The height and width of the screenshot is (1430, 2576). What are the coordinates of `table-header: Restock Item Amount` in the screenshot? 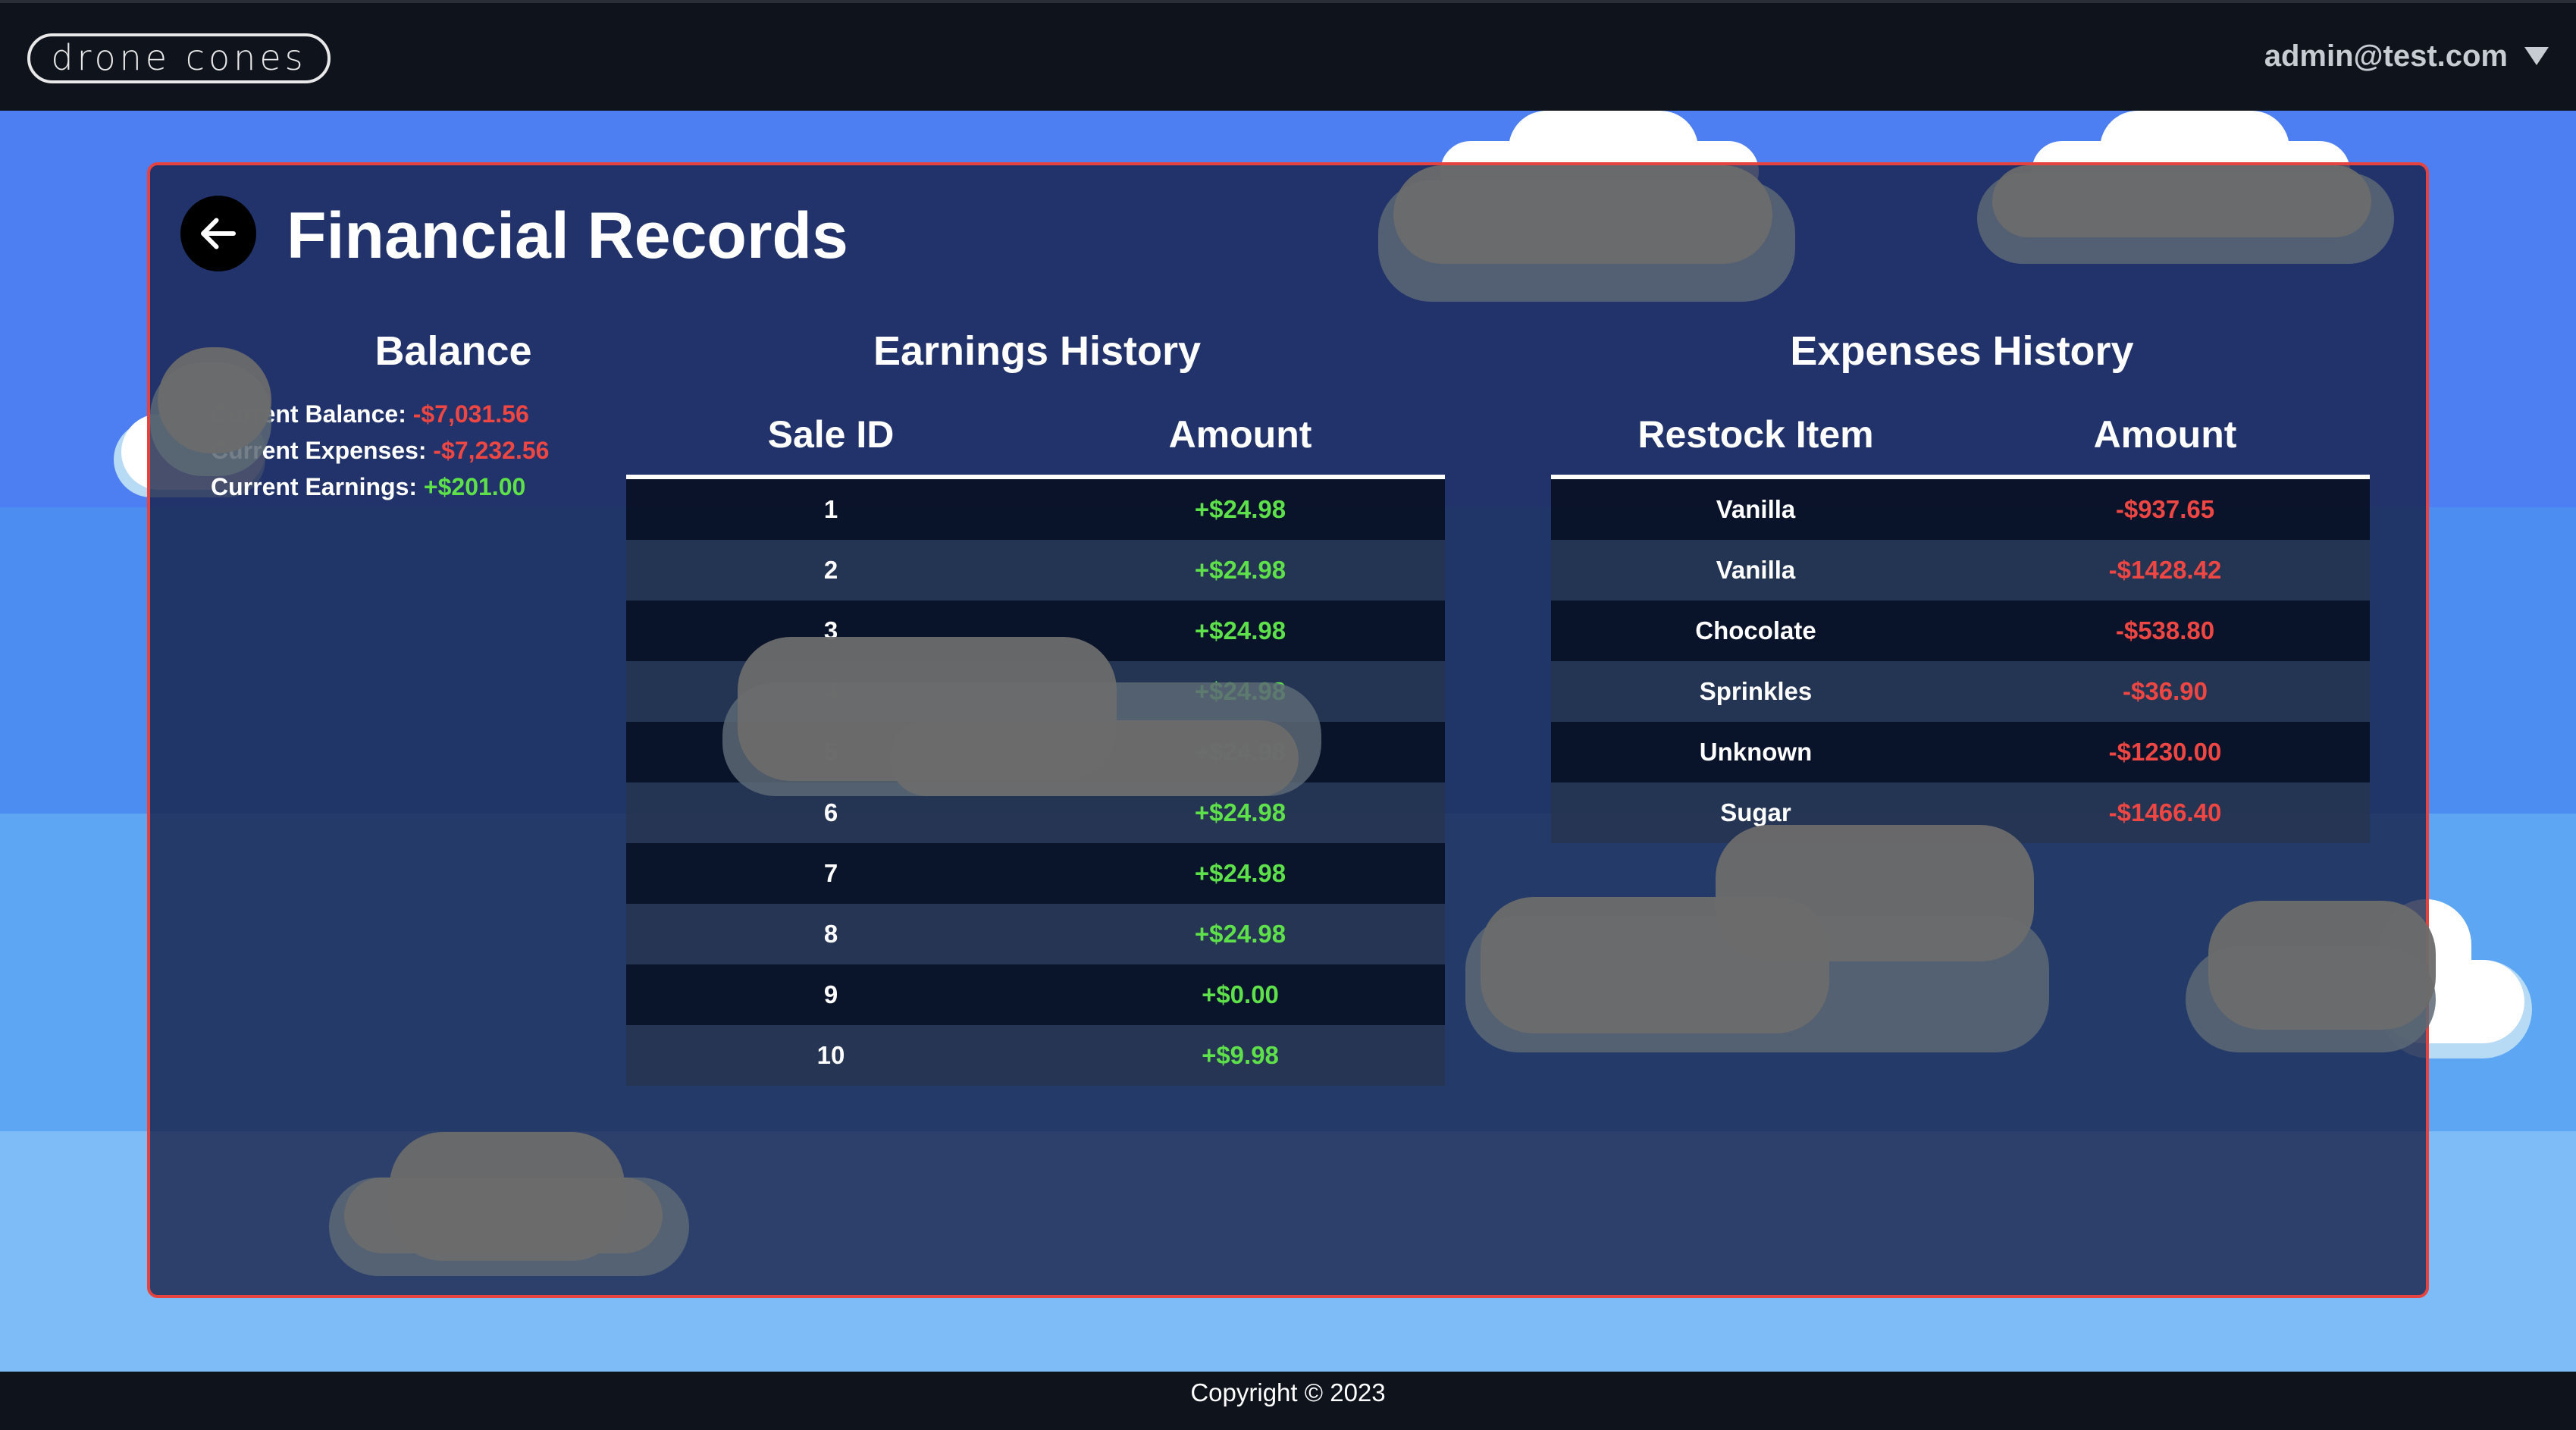 It's located at (1960, 434).